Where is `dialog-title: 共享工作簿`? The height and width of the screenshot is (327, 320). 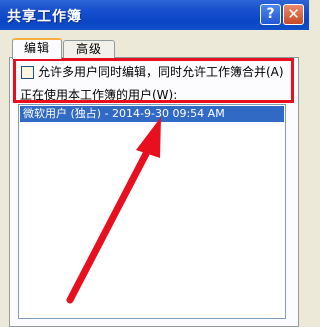 dialog-title: 共享工作簿 is located at coordinates (44, 17).